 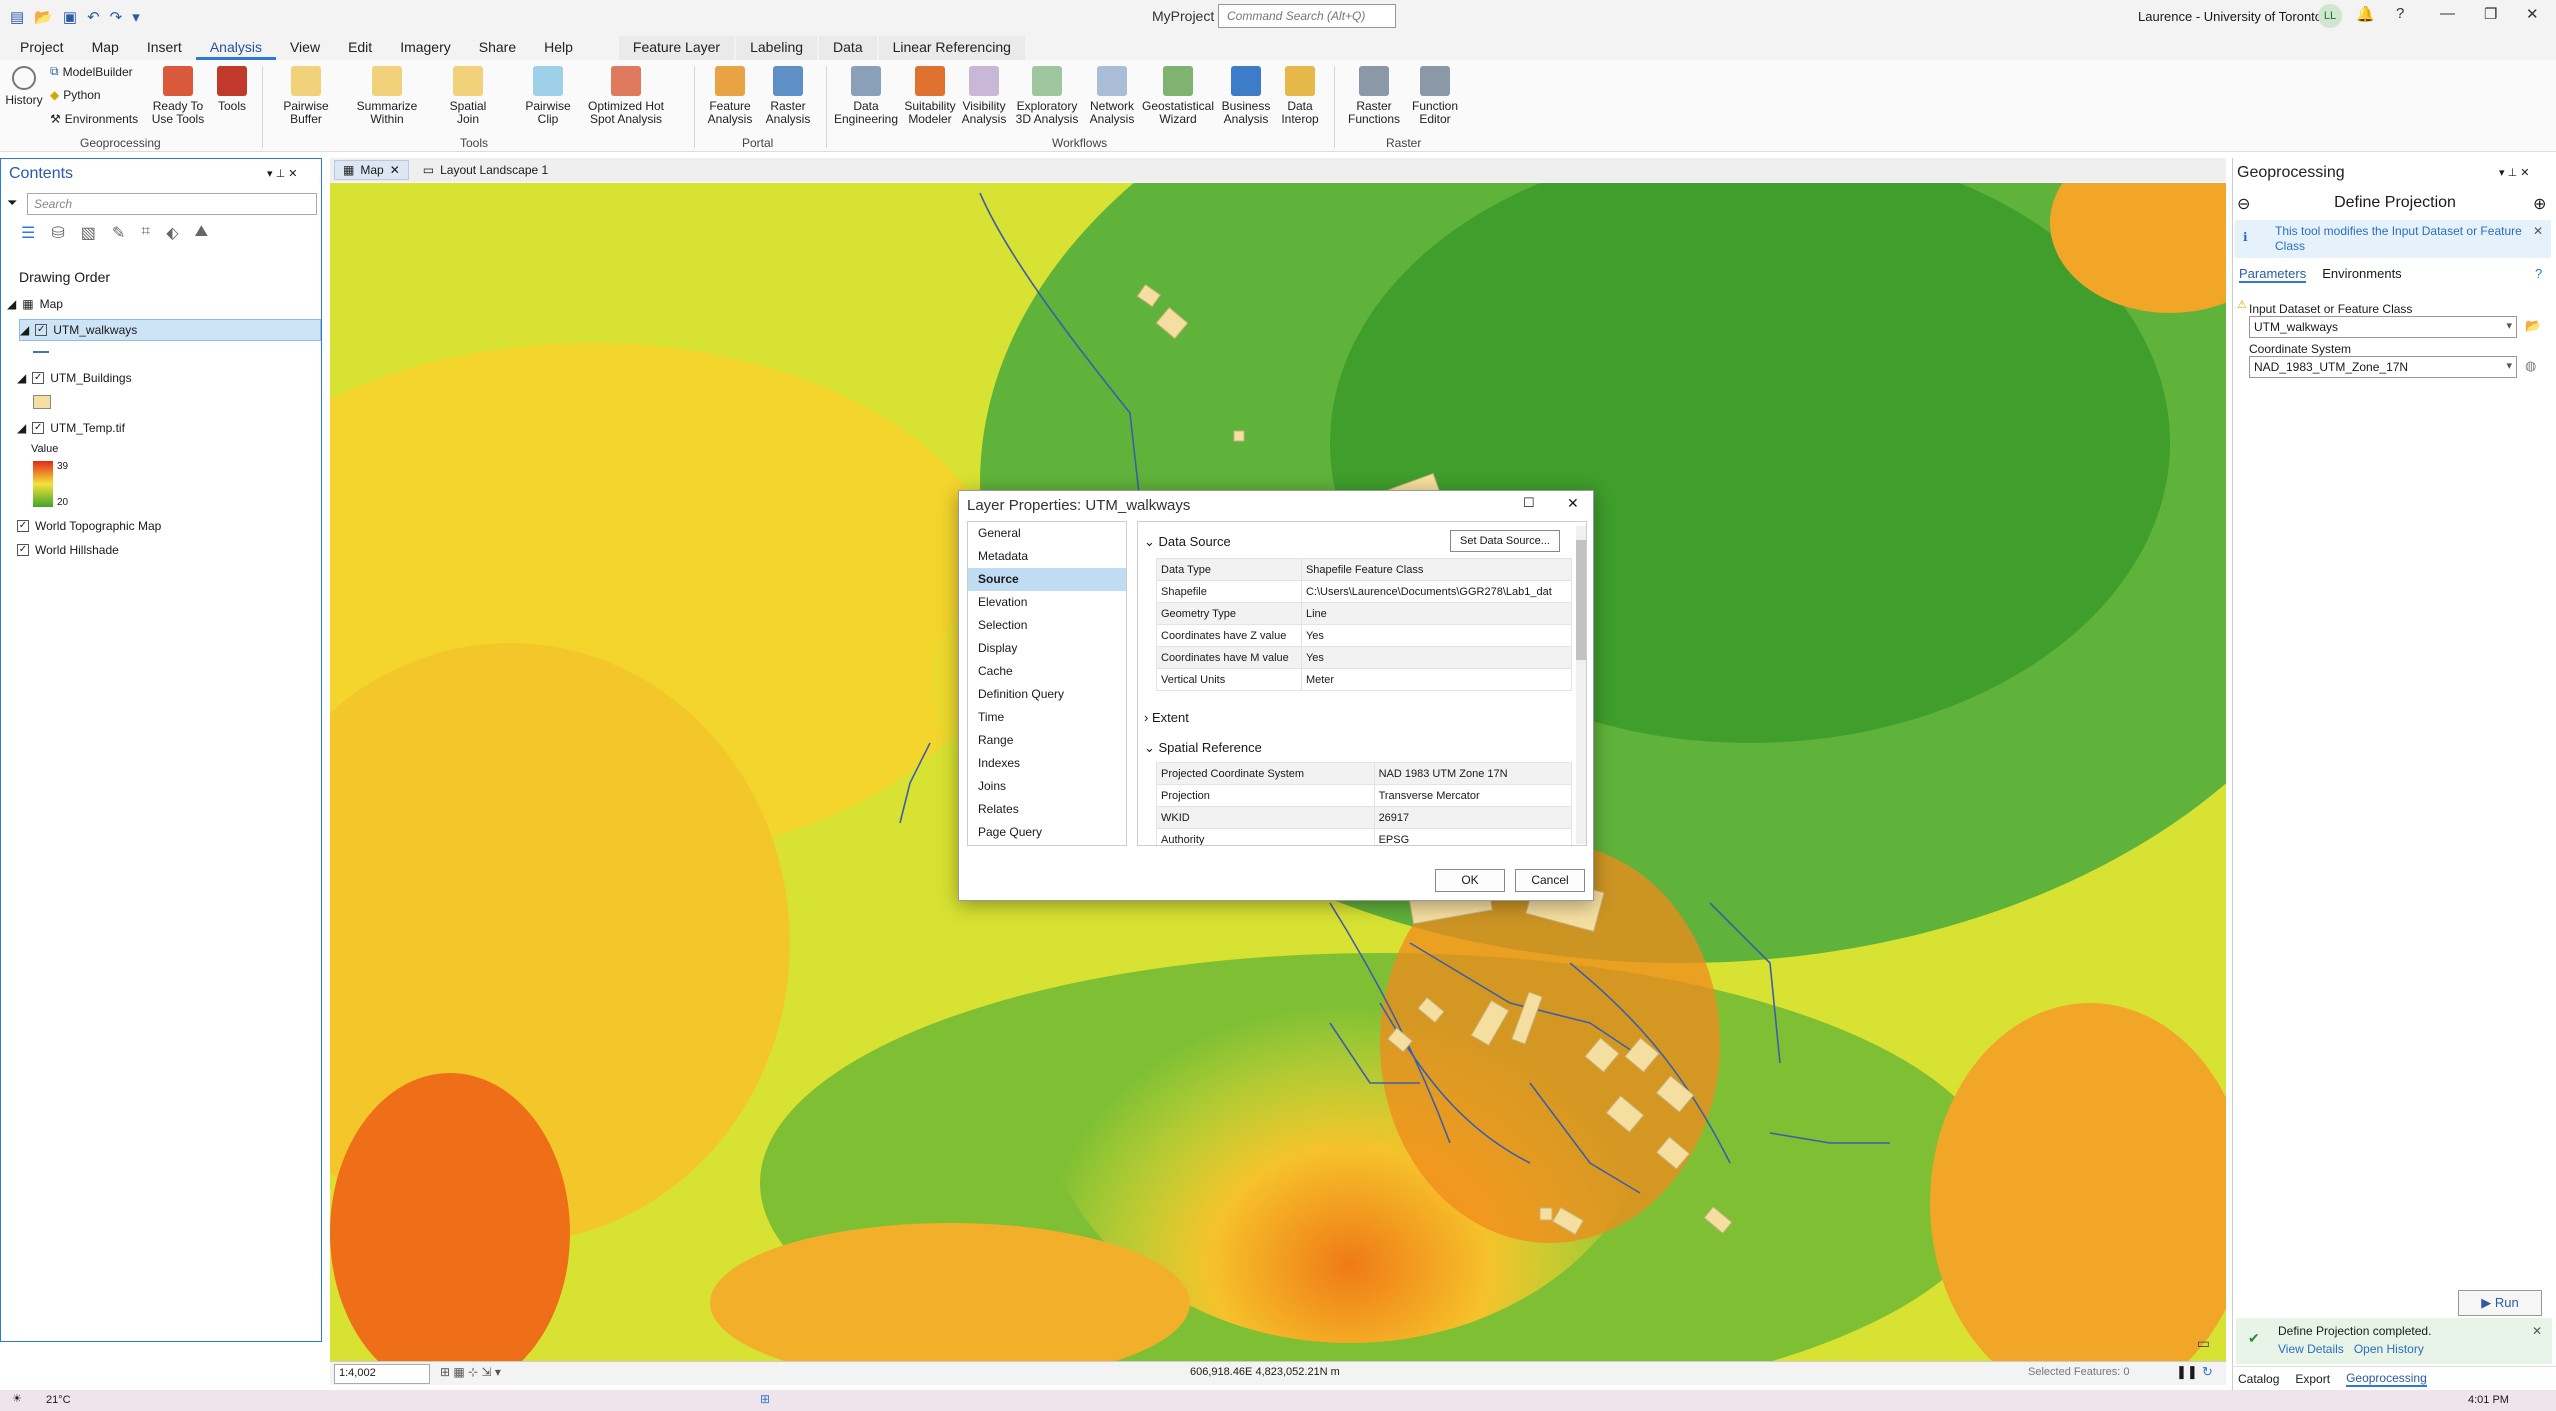 What do you see at coordinates (70, 17) in the screenshot?
I see `save-icon: ▣` at bounding box center [70, 17].